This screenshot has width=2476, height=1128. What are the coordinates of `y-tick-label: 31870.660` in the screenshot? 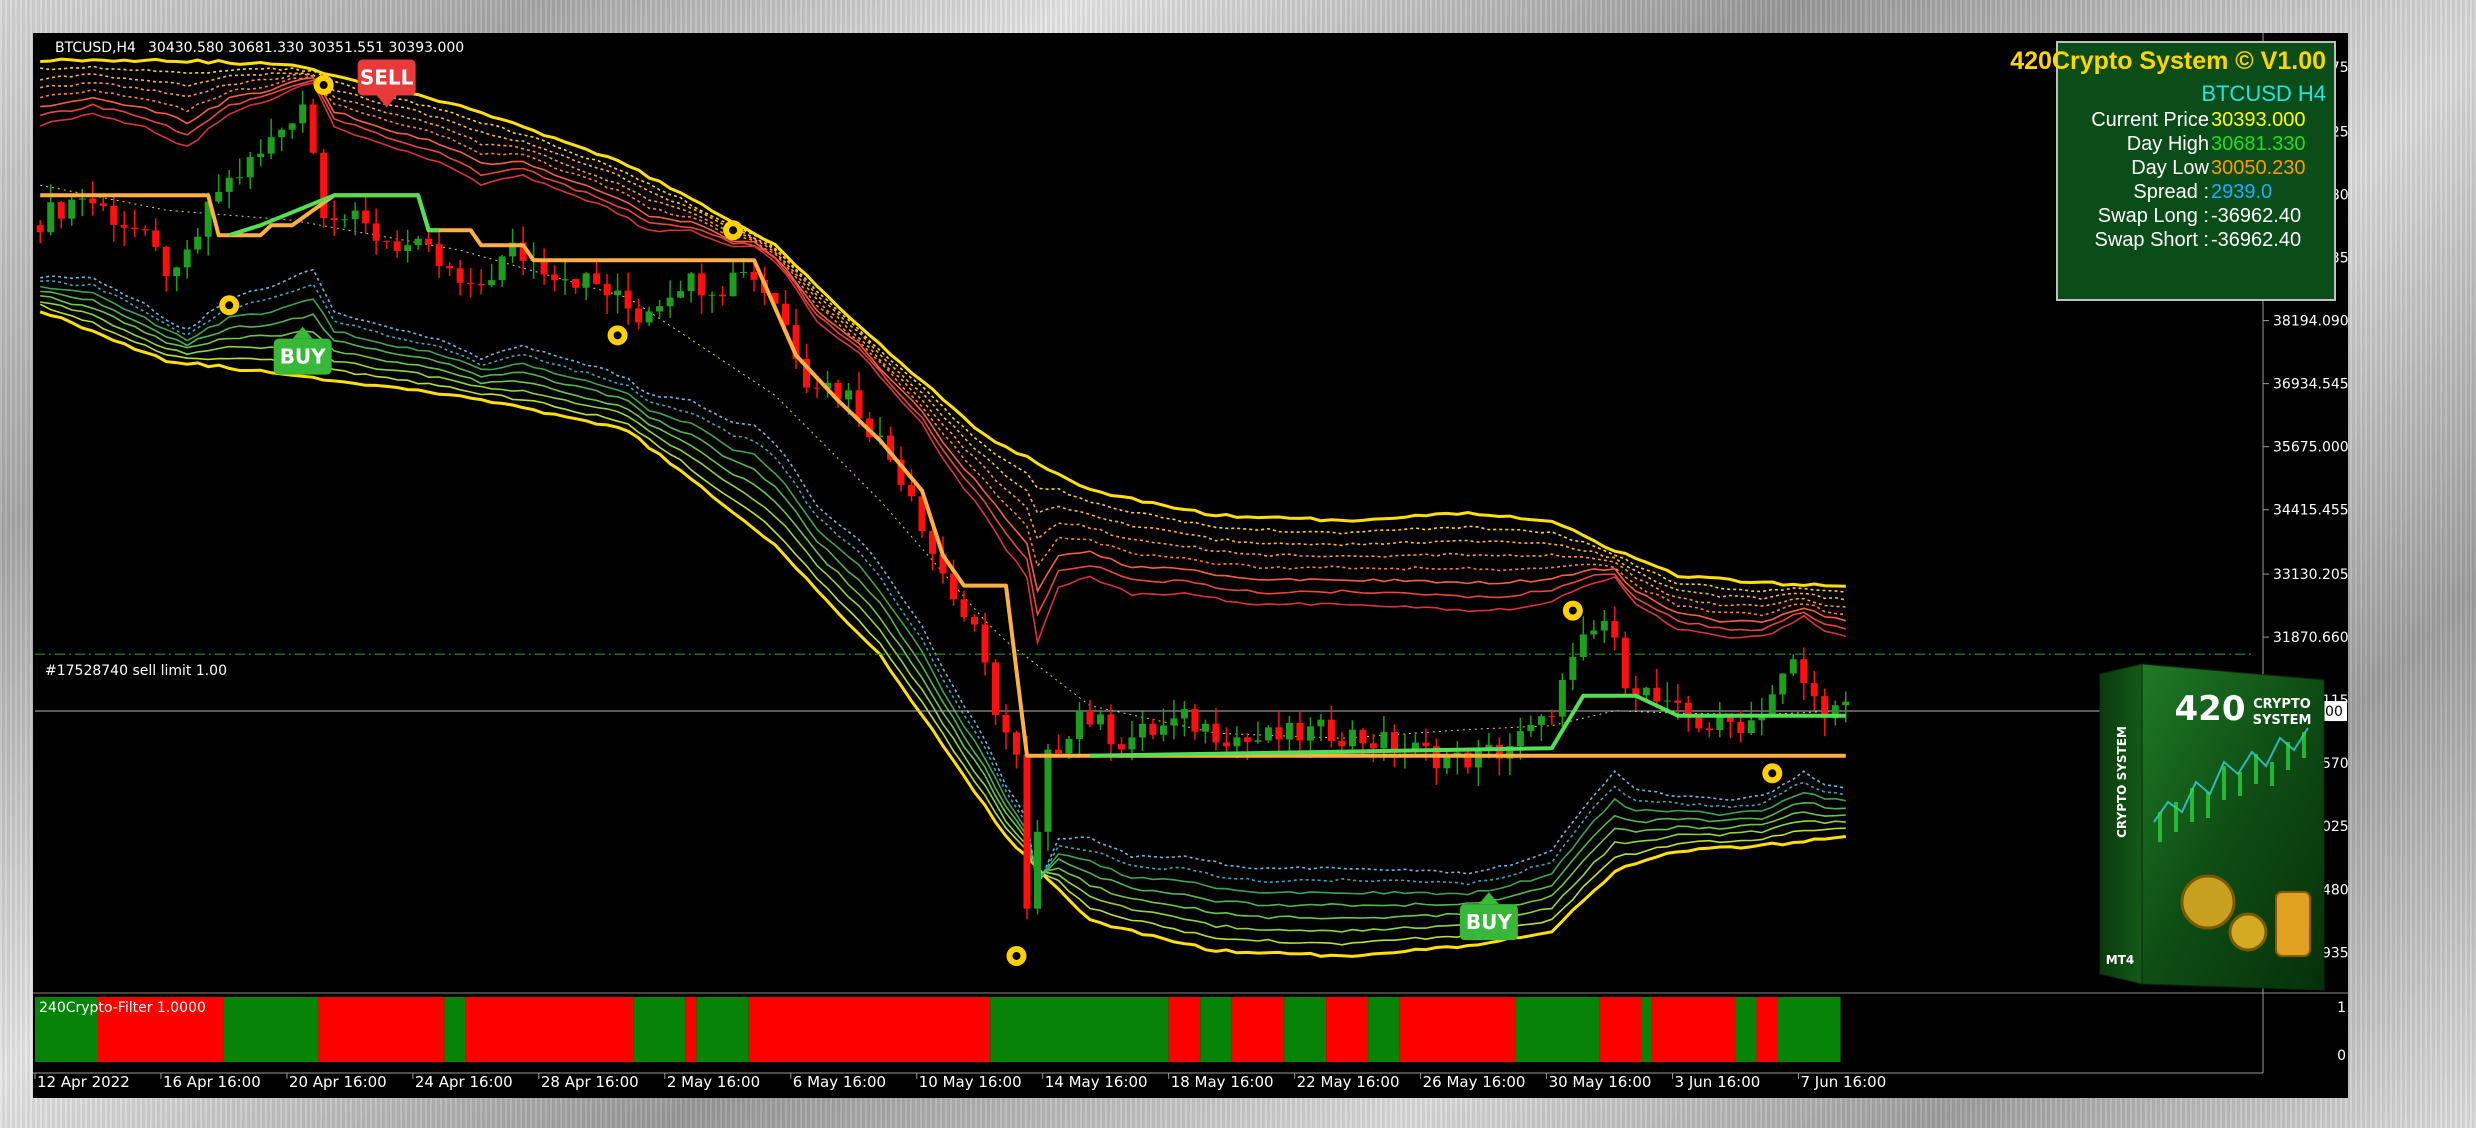 It's located at (2310, 638).